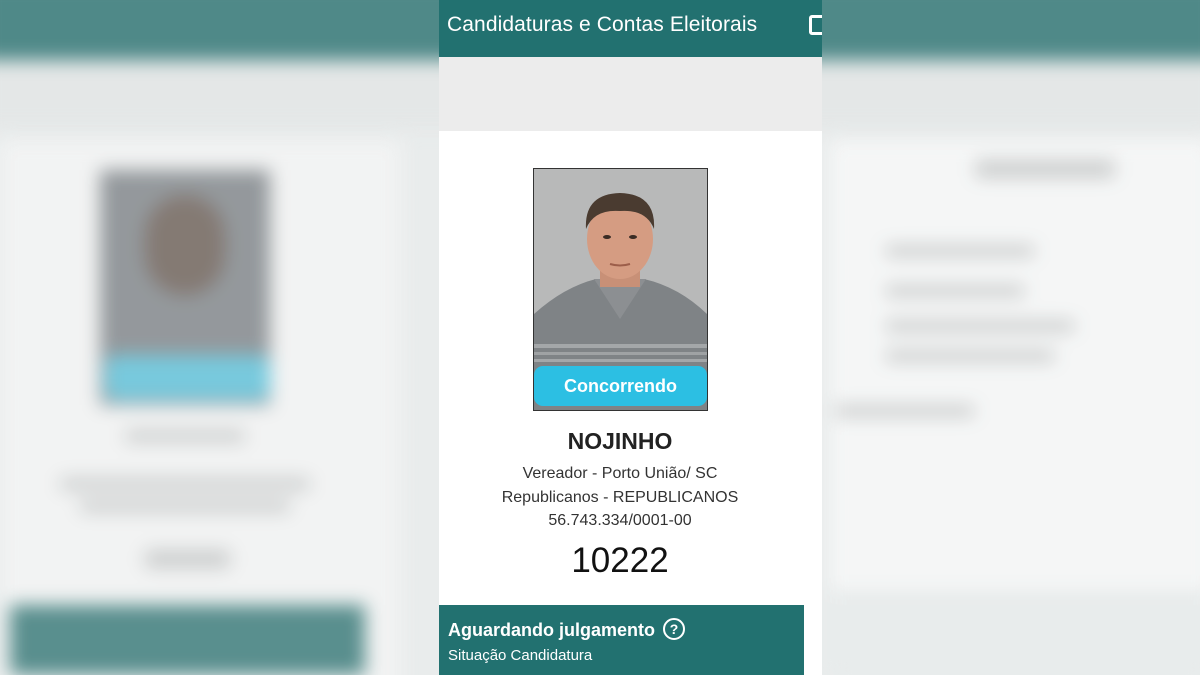 The image size is (1200, 675). Describe the element at coordinates (551, 630) in the screenshot. I see `situation-title: Aguardando julgamento` at that location.